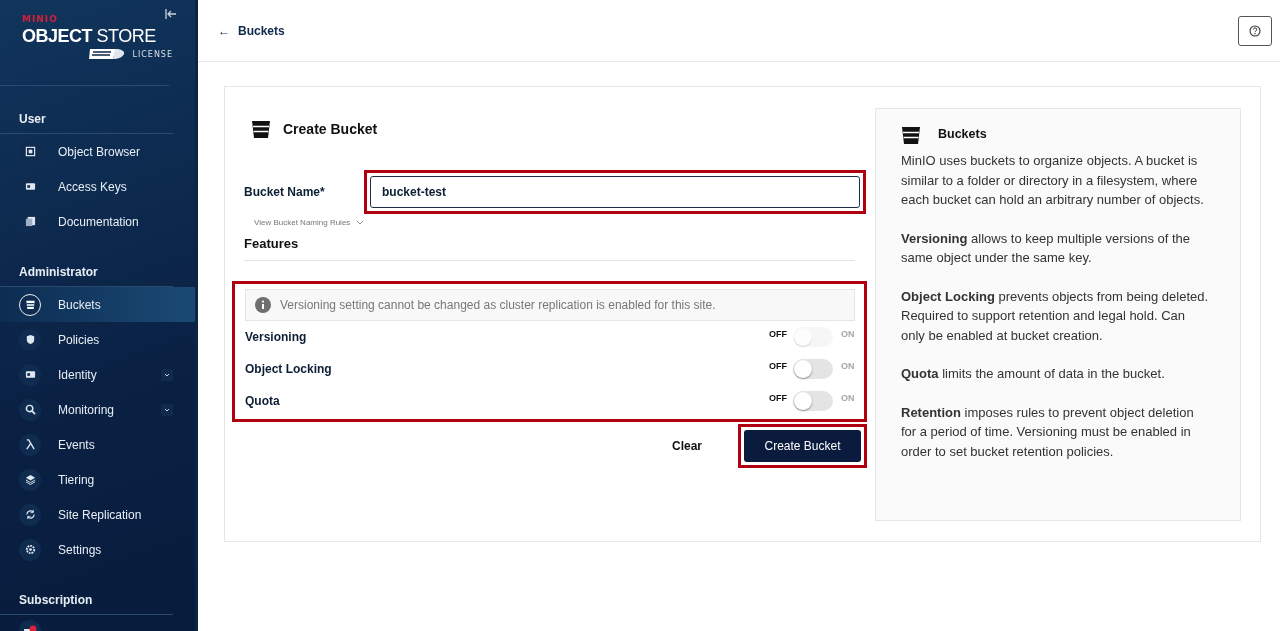  I want to click on info-paragraph: Quota limits the amount of data in the bucket., so click(1033, 374).